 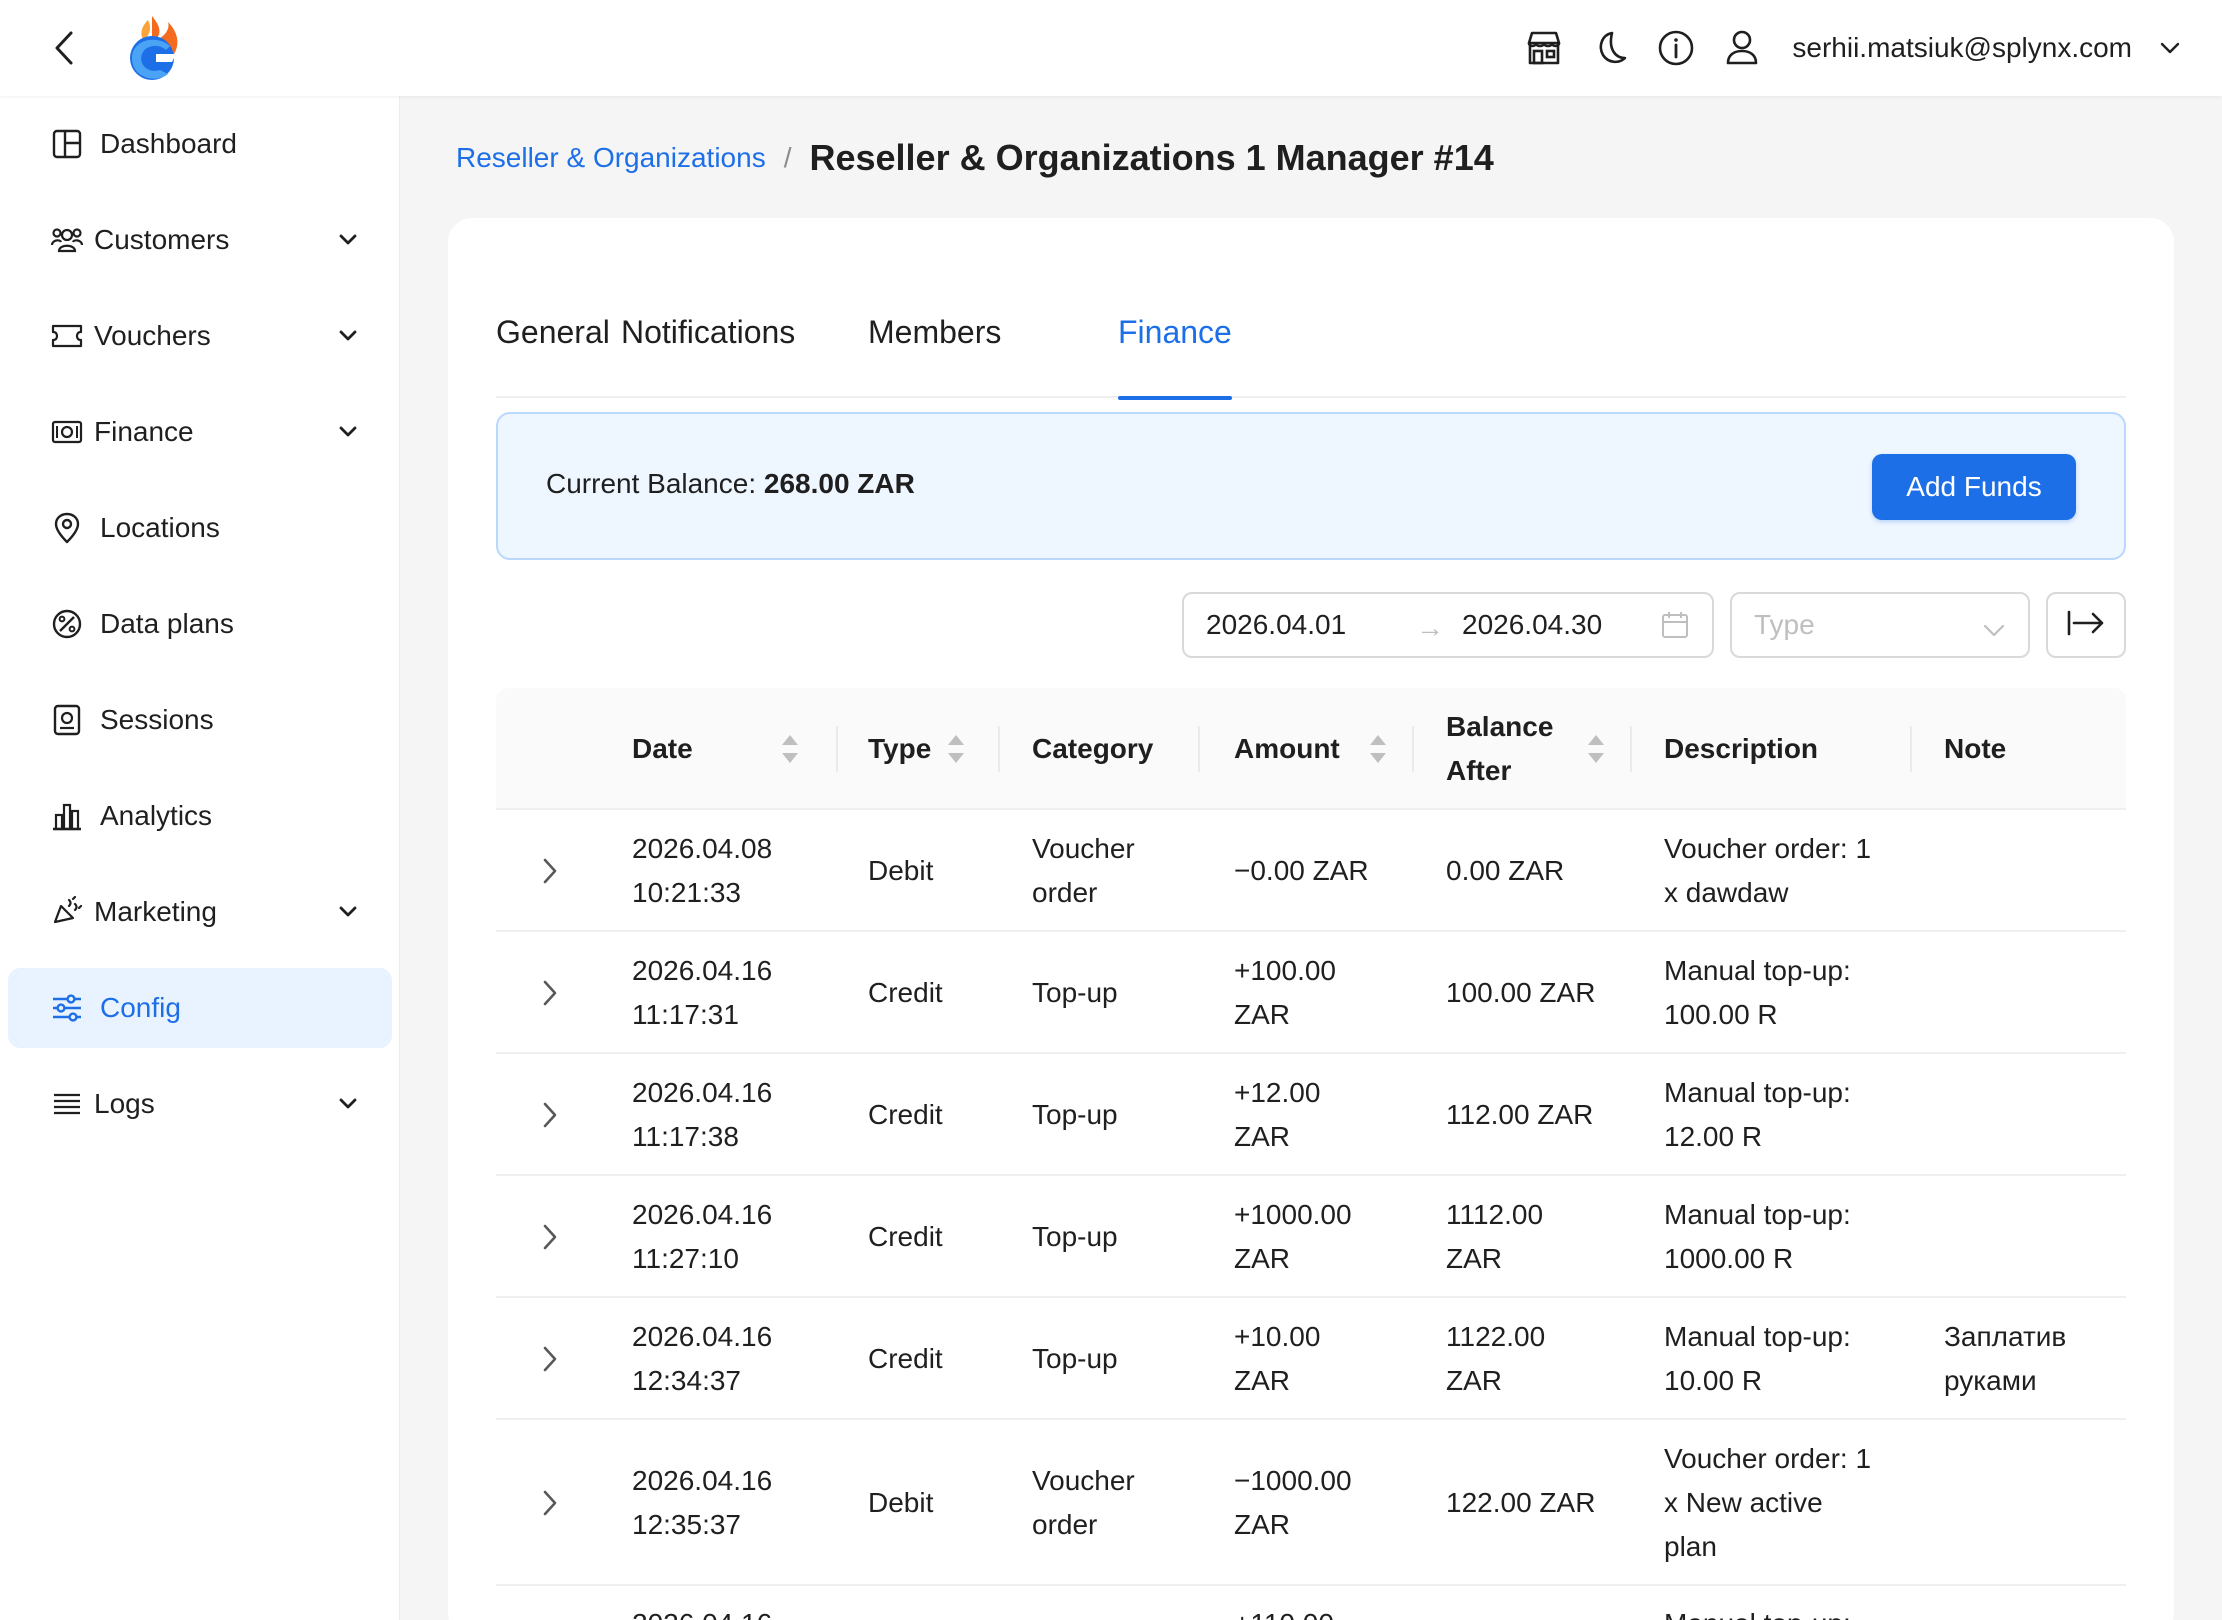 What do you see at coordinates (1767, 871) in the screenshot?
I see `cell-description: Voucher order: 1 x dawdaw` at bounding box center [1767, 871].